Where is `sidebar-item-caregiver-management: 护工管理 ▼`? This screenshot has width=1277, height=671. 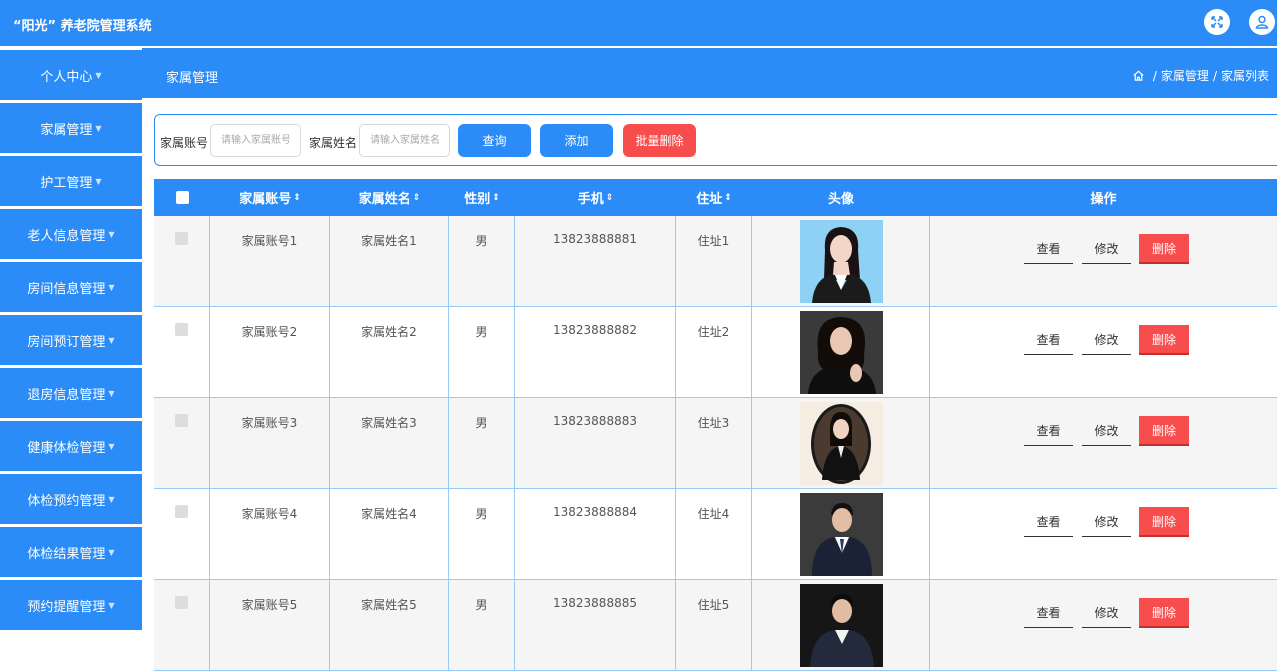 sidebar-item-caregiver-management: 护工管理 ▼ is located at coordinates (71, 181).